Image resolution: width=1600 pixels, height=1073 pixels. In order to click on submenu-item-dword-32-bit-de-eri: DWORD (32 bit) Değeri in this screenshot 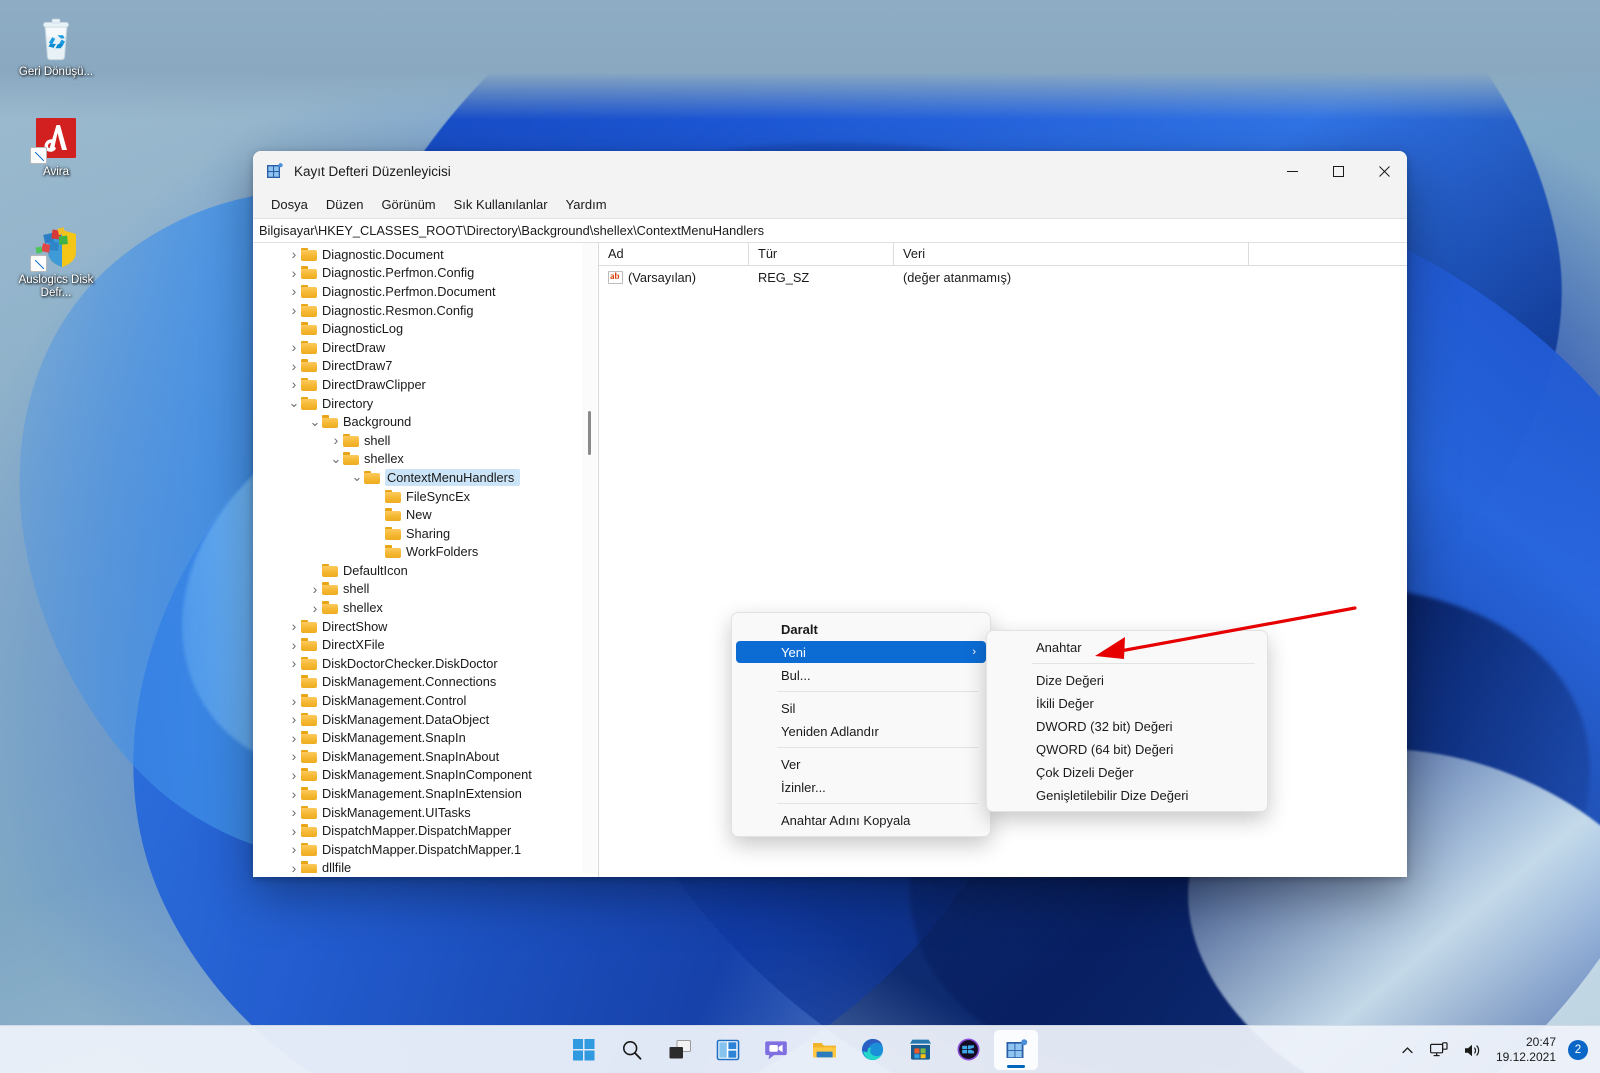, I will do `click(1127, 726)`.